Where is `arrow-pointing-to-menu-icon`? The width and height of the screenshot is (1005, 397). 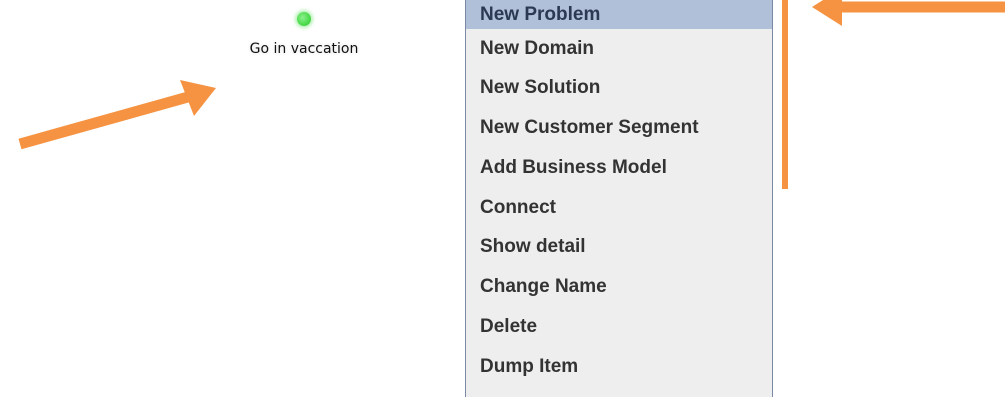
arrow-pointing-to-menu-icon is located at coordinates (908, 13).